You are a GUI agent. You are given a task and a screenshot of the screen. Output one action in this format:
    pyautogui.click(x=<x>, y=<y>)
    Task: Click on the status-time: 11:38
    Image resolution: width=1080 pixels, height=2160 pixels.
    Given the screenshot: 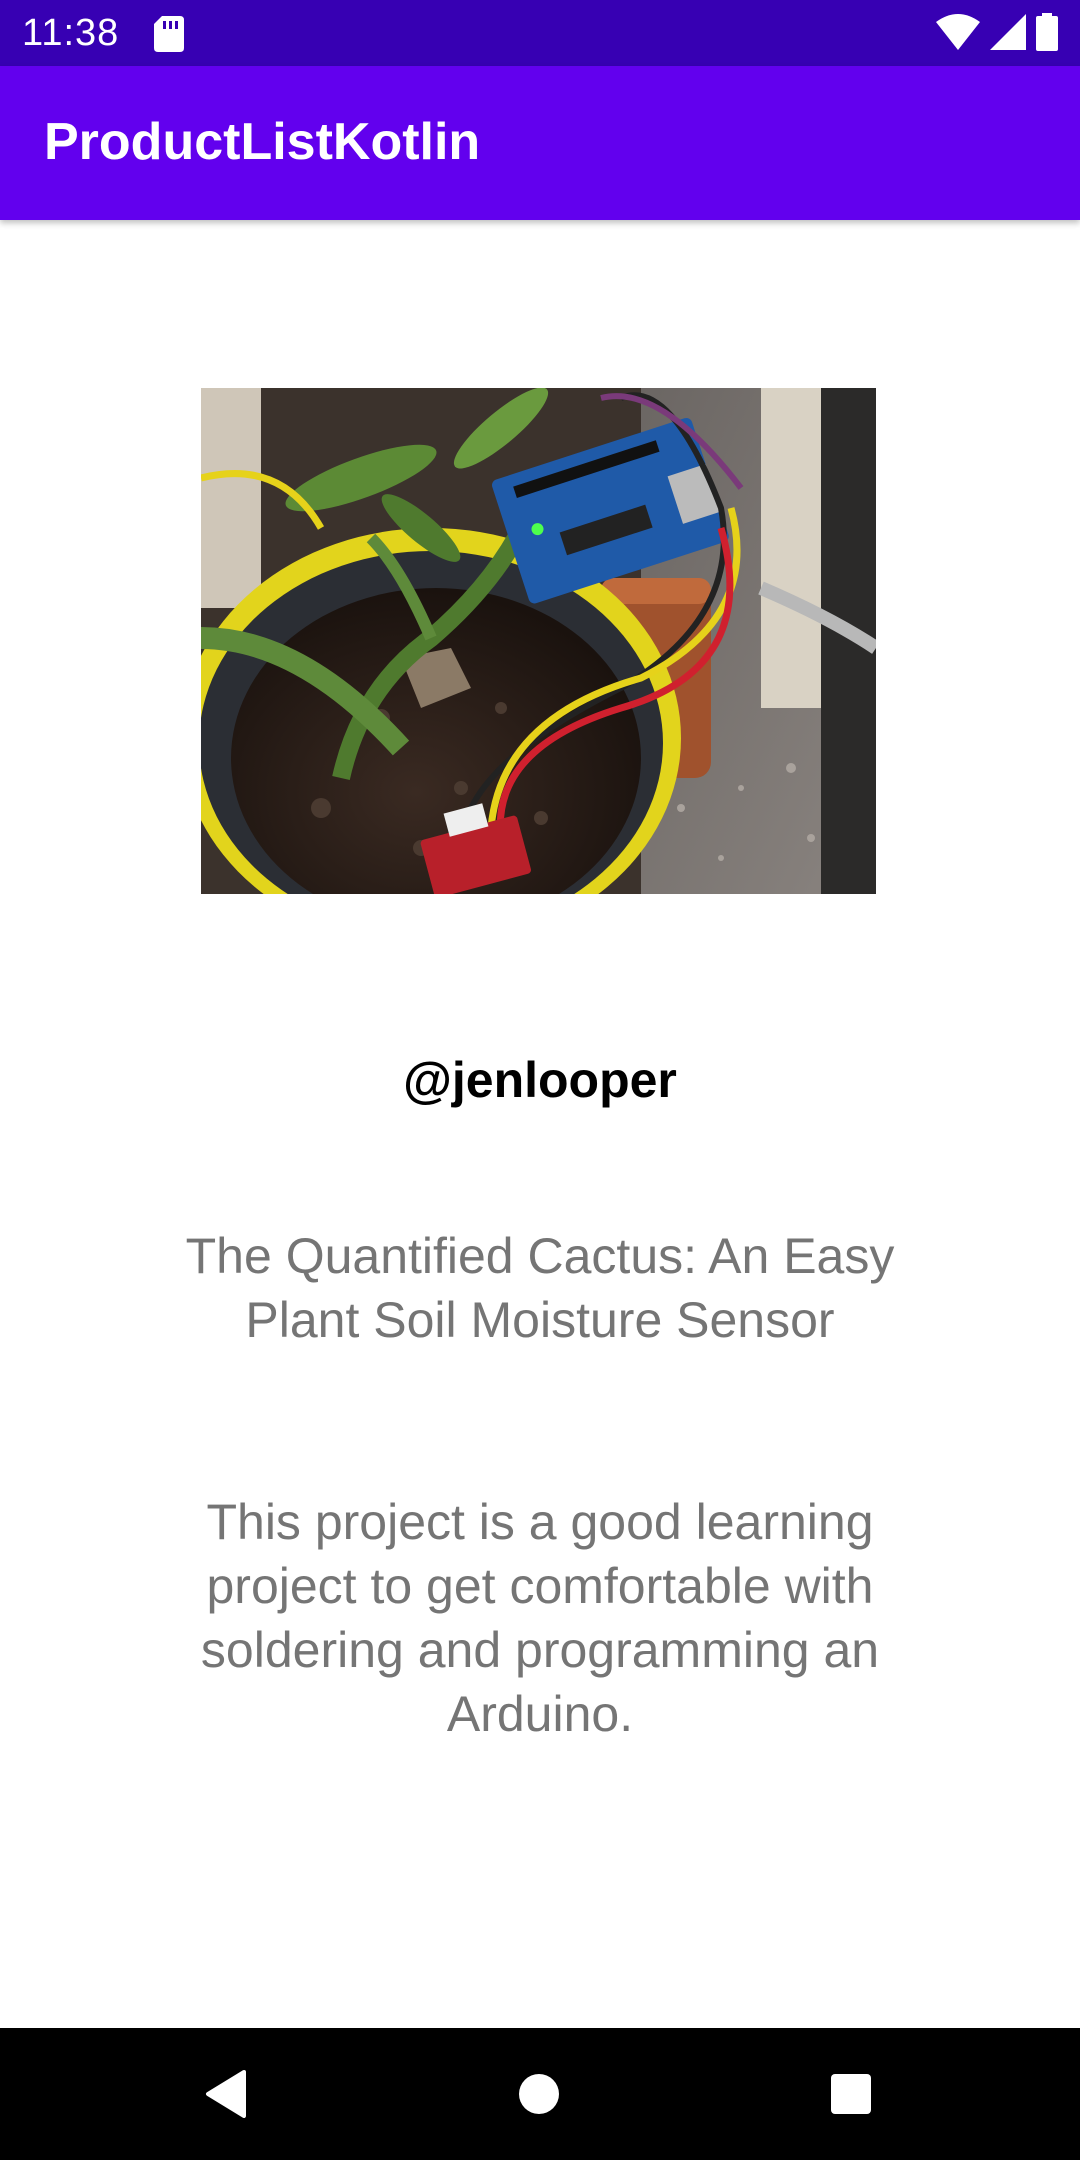 What is the action you would take?
    pyautogui.click(x=71, y=33)
    